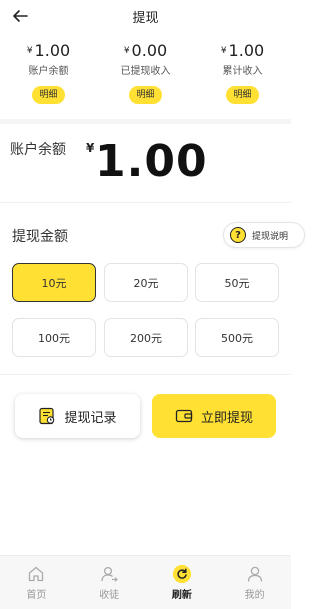 The image size is (320, 609). I want to click on withdraw-record-button: 提现记录, so click(77, 416).